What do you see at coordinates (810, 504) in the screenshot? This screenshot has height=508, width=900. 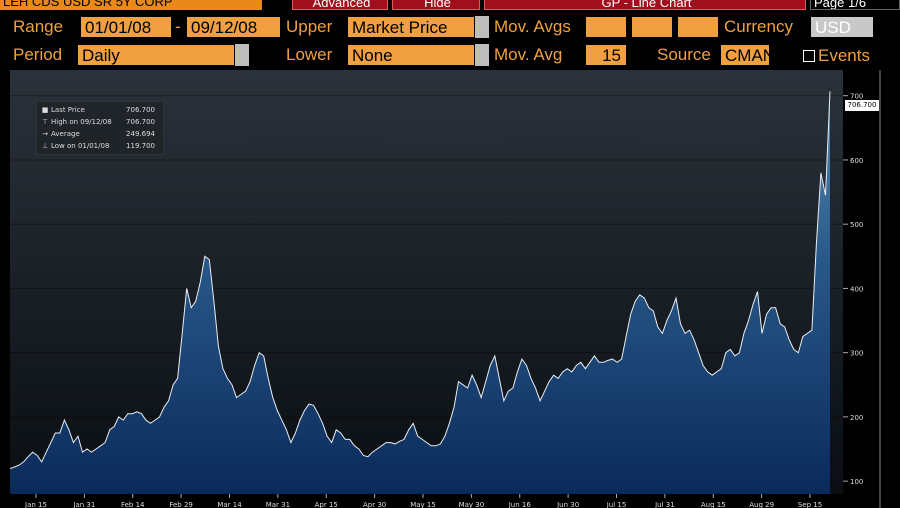 I see `x-tick-label: Sep 15` at bounding box center [810, 504].